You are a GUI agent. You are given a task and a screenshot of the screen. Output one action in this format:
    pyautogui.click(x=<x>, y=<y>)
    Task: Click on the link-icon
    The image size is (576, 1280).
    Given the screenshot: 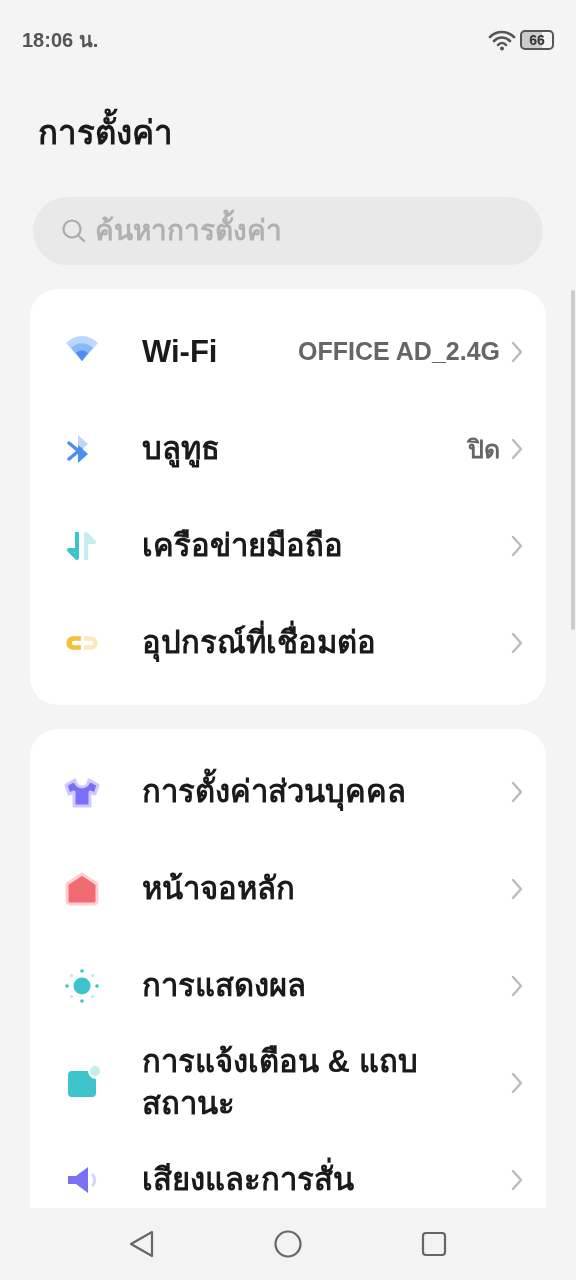 What is the action you would take?
    pyautogui.click(x=82, y=642)
    